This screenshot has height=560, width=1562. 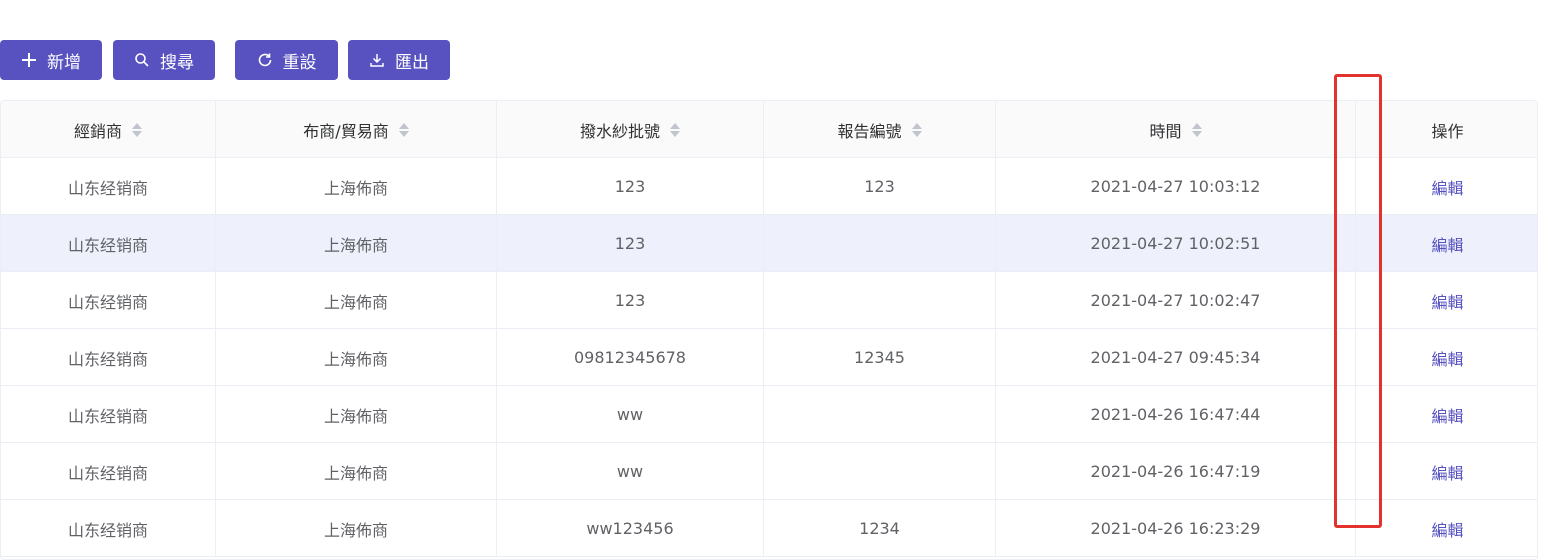 What do you see at coordinates (880, 186) in the screenshot?
I see `cell-report: 123` at bounding box center [880, 186].